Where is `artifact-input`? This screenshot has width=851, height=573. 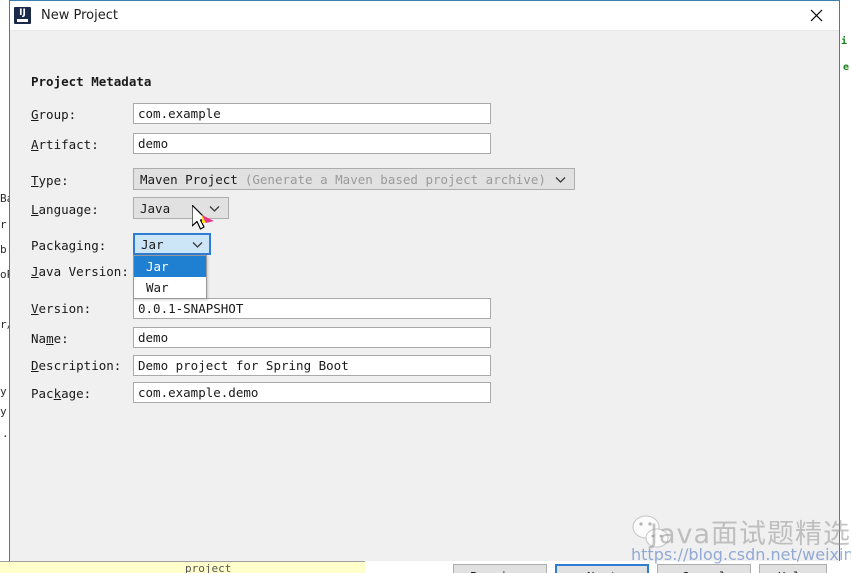 artifact-input is located at coordinates (312, 143).